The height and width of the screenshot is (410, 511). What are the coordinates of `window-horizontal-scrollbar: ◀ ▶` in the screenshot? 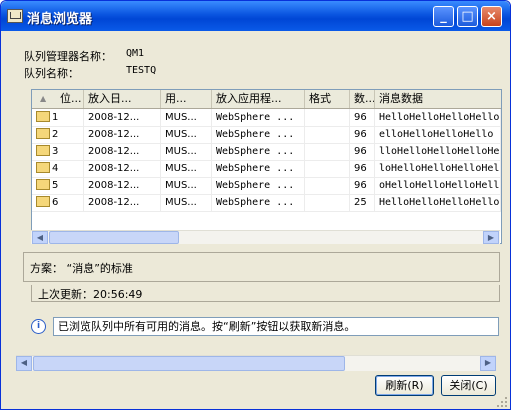 It's located at (256, 363).